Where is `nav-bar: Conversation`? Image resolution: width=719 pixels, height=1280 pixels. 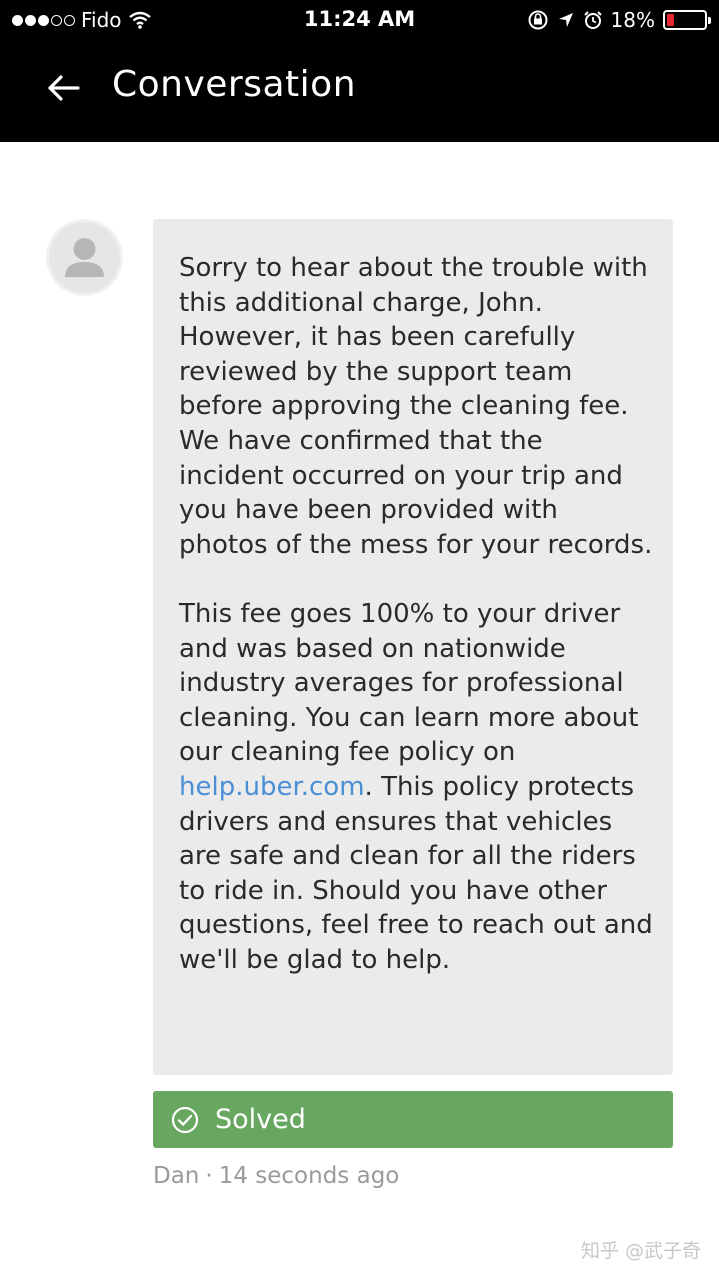 nav-bar: Conversation is located at coordinates (359, 91).